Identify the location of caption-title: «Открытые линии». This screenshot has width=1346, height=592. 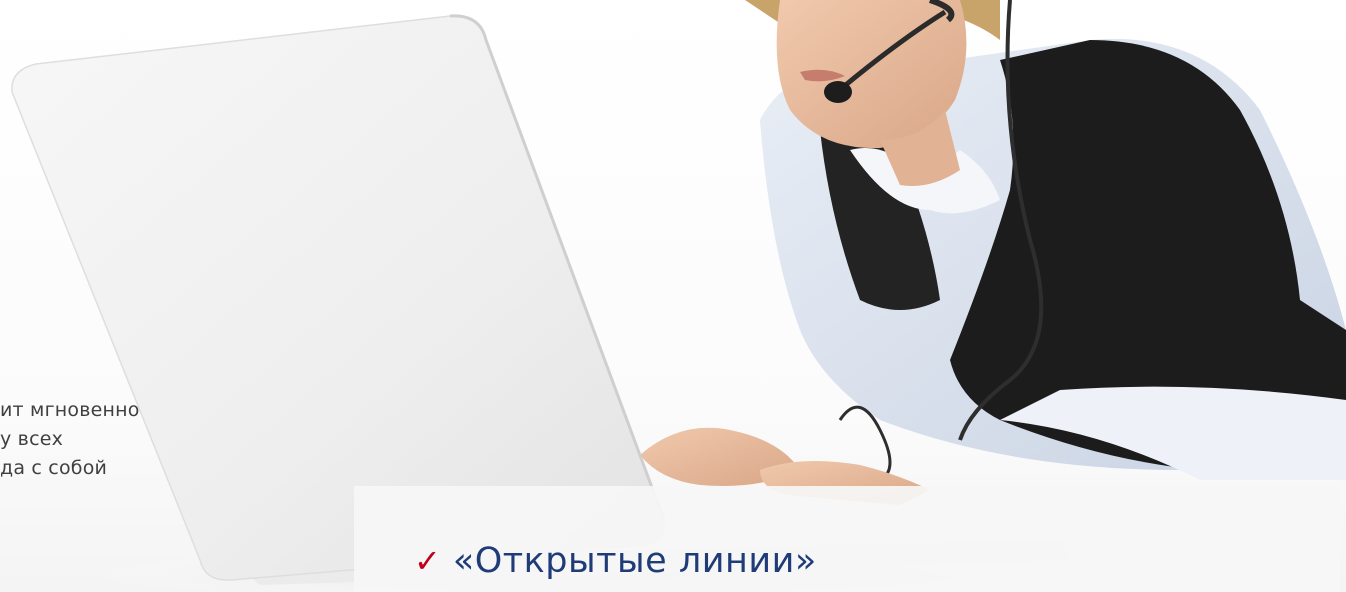
(634, 561).